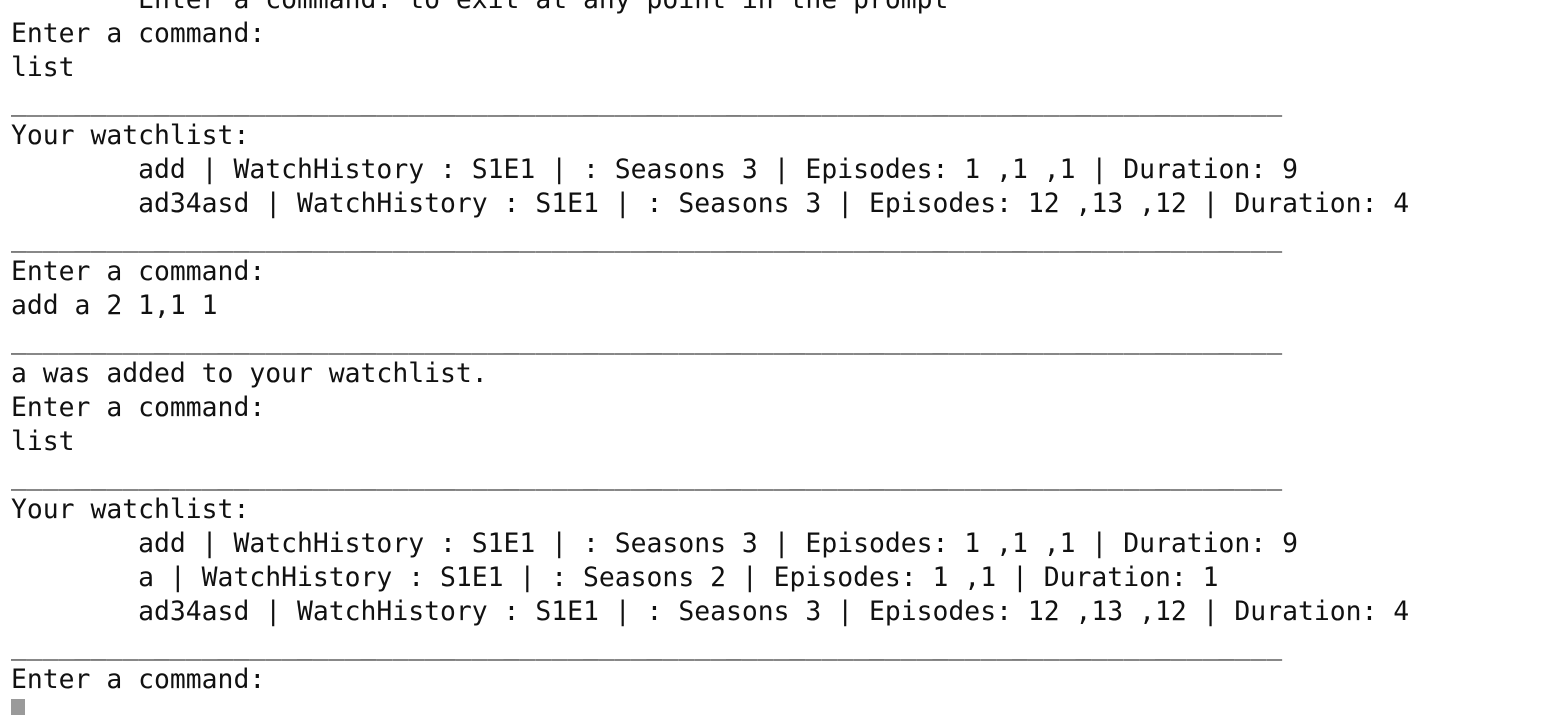 This screenshot has height=715, width=1543. What do you see at coordinates (18, 707) in the screenshot?
I see `text-cursor` at bounding box center [18, 707].